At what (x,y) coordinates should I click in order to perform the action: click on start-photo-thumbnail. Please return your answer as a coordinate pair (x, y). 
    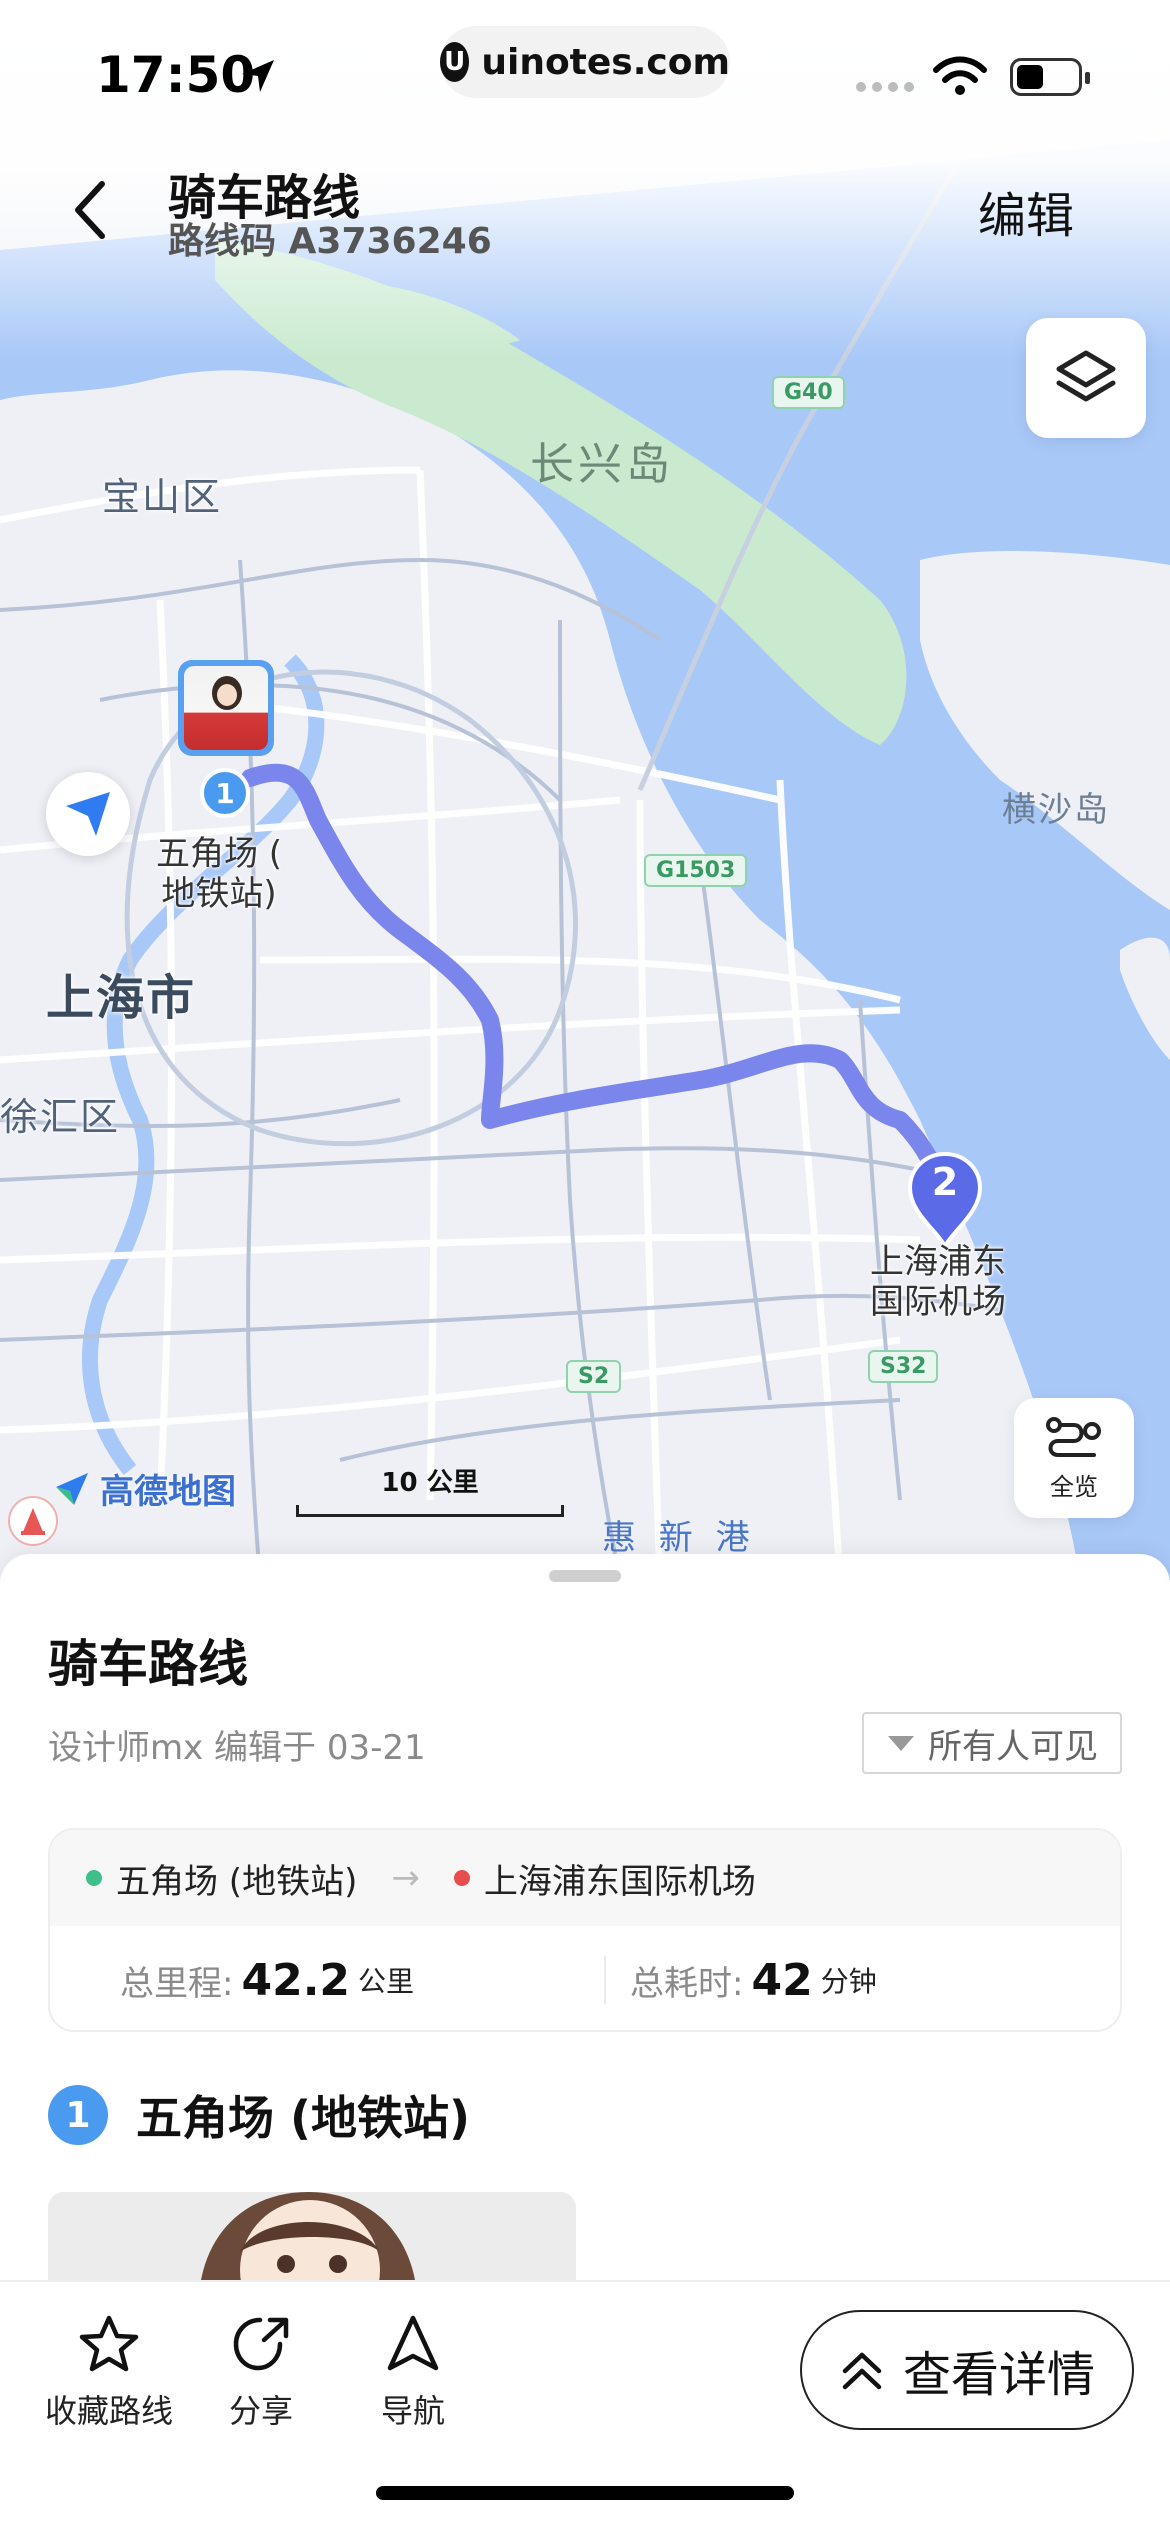
    Looking at the image, I should click on (226, 708).